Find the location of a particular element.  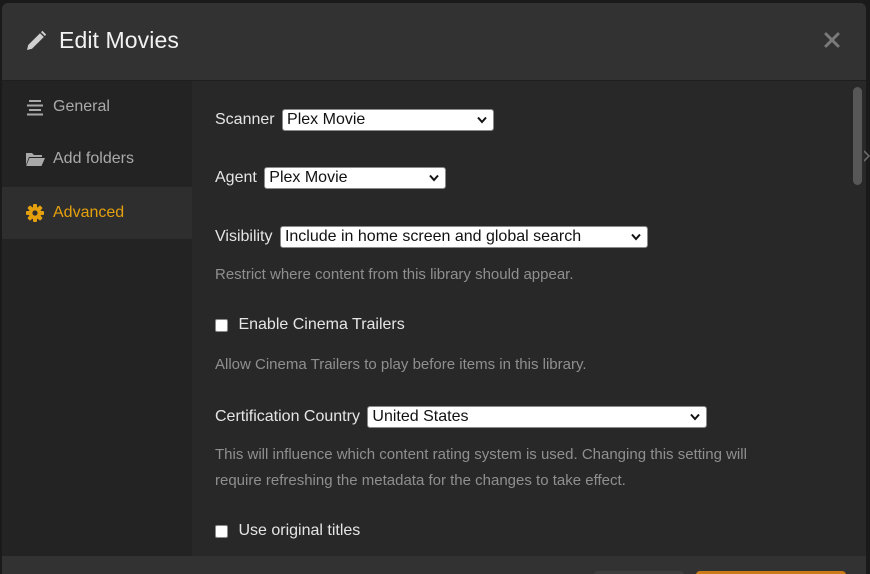

gear-icon is located at coordinates (35, 213).